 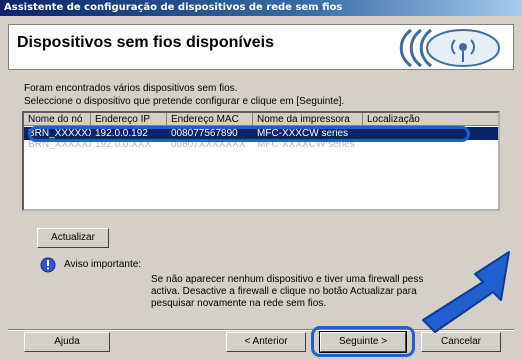 I want to click on back-button: < Anterior, so click(x=266, y=342).